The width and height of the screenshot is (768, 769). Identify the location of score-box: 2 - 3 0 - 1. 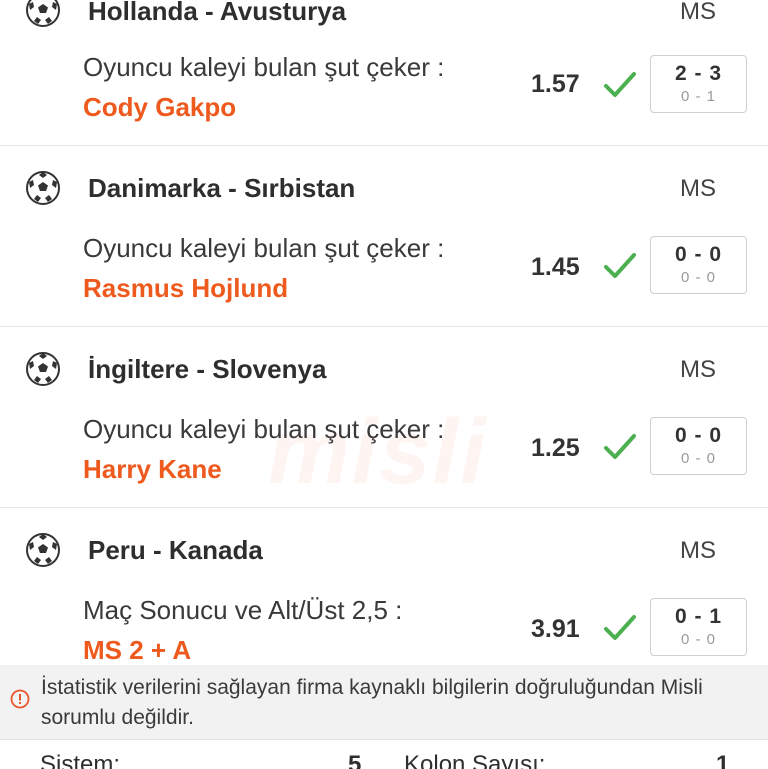
(698, 84).